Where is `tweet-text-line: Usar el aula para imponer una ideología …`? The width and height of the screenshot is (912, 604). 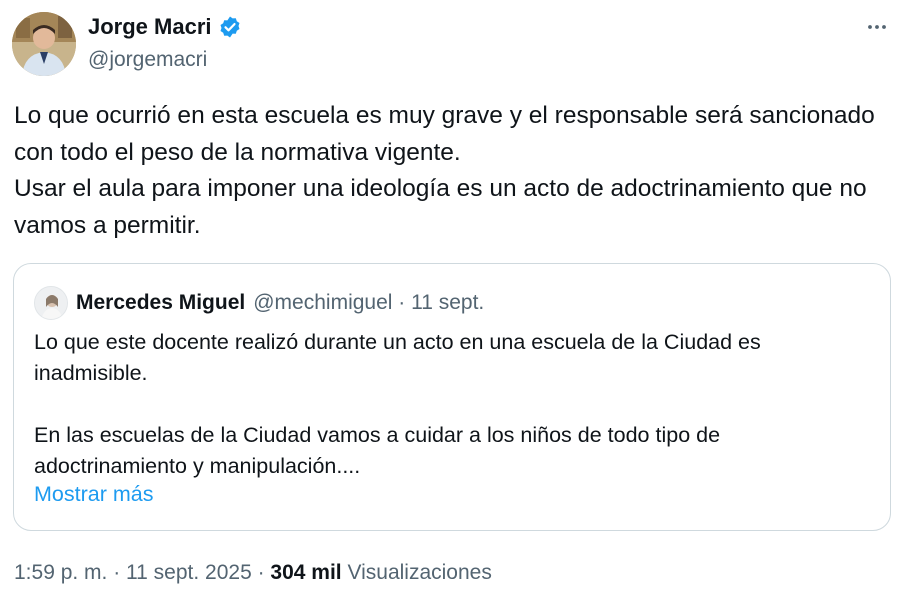
tweet-text-line: Usar el aula para imponer una ideología … is located at coordinates (440, 207).